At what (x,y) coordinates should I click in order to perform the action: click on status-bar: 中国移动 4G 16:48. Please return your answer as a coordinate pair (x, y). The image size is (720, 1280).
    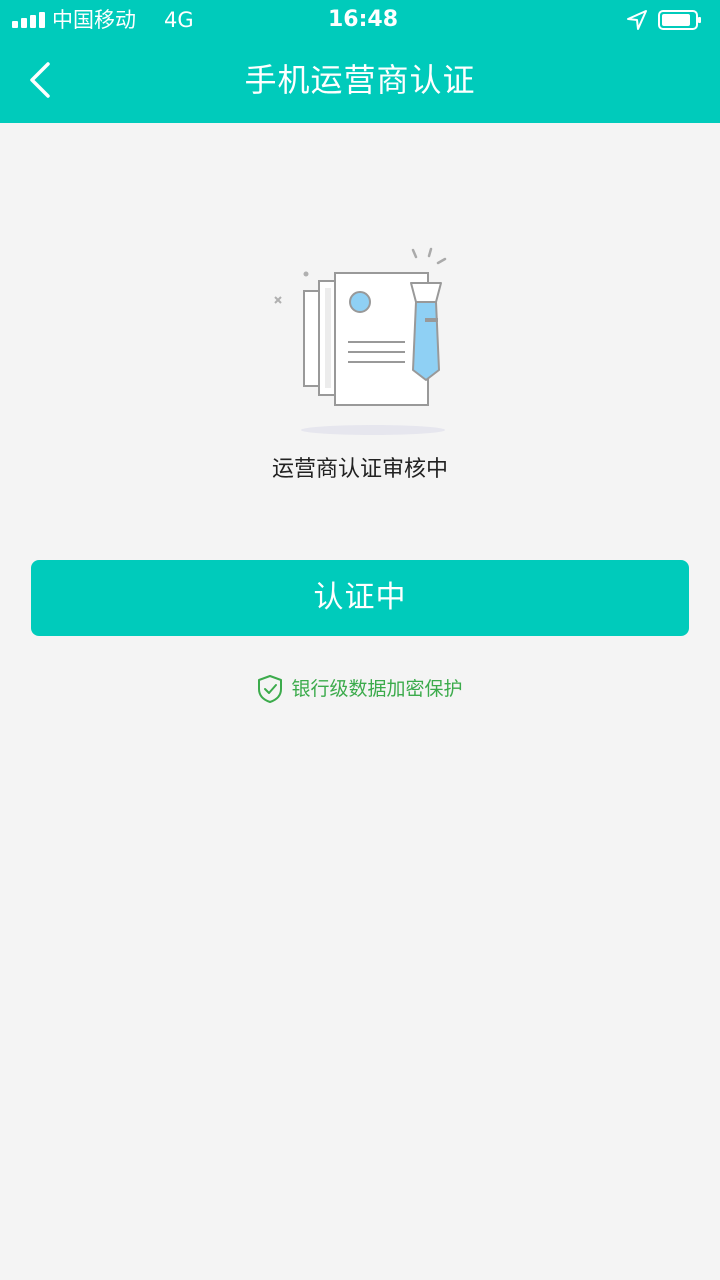
    Looking at the image, I should click on (360, 20).